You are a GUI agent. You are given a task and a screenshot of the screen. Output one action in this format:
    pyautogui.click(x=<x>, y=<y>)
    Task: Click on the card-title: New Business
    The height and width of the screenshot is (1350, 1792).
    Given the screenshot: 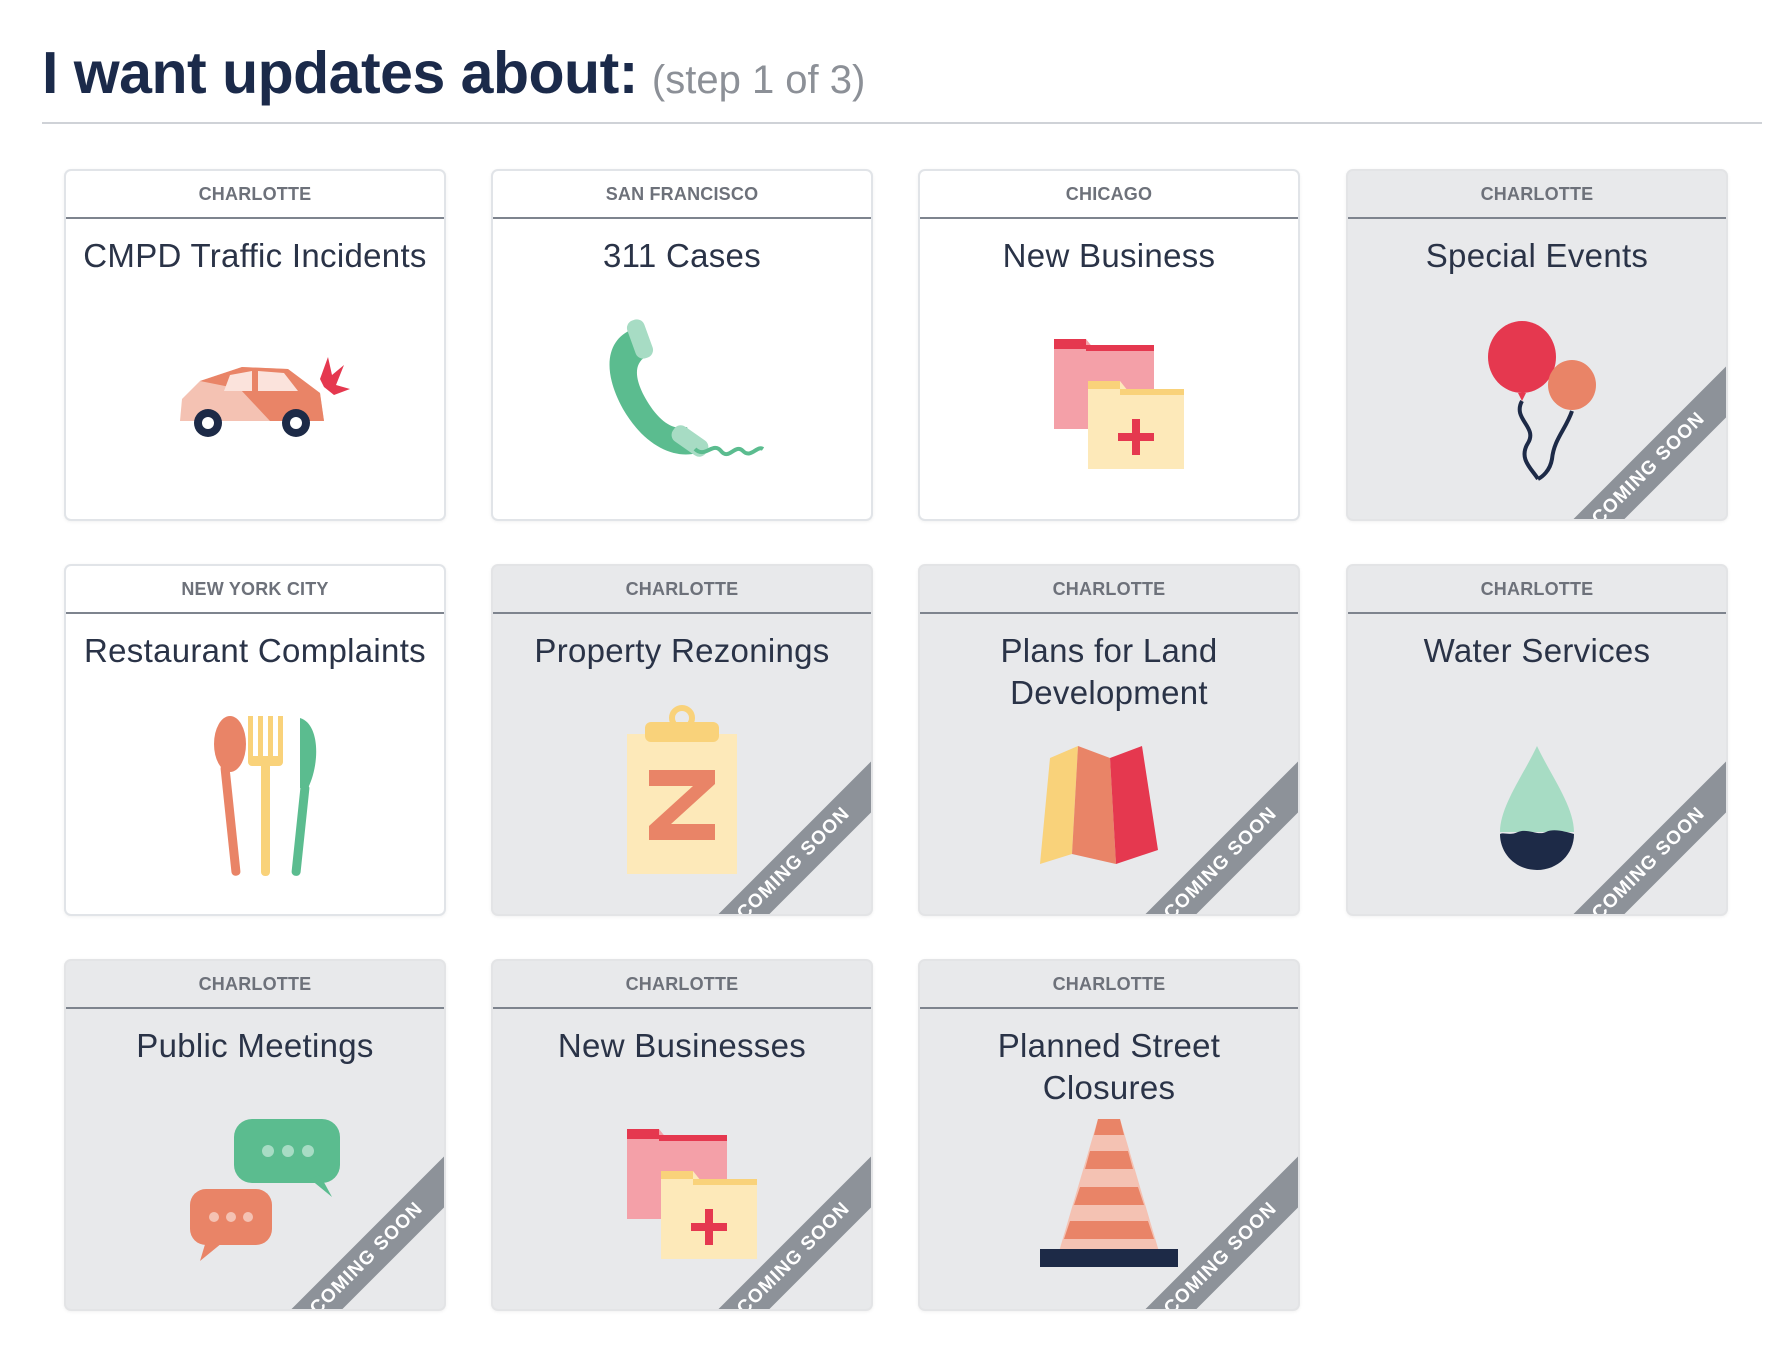 What is the action you would take?
    pyautogui.click(x=1109, y=255)
    